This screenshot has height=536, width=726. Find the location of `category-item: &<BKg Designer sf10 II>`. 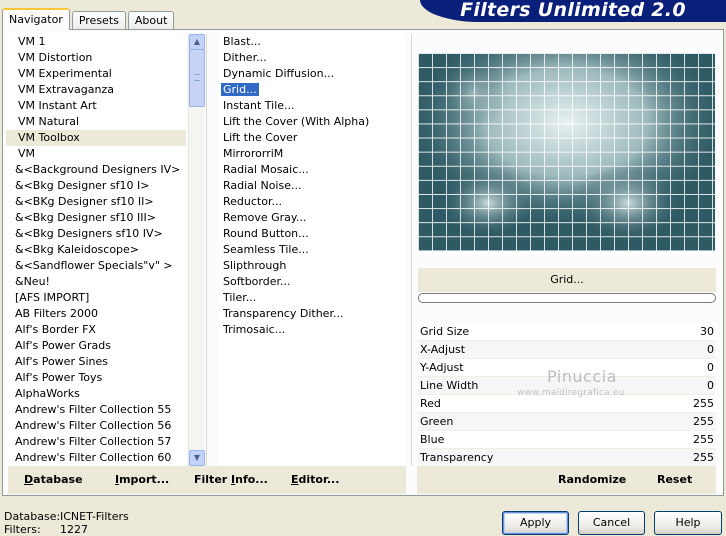

category-item: &<BKg Designer sf10 II> is located at coordinates (96, 202).